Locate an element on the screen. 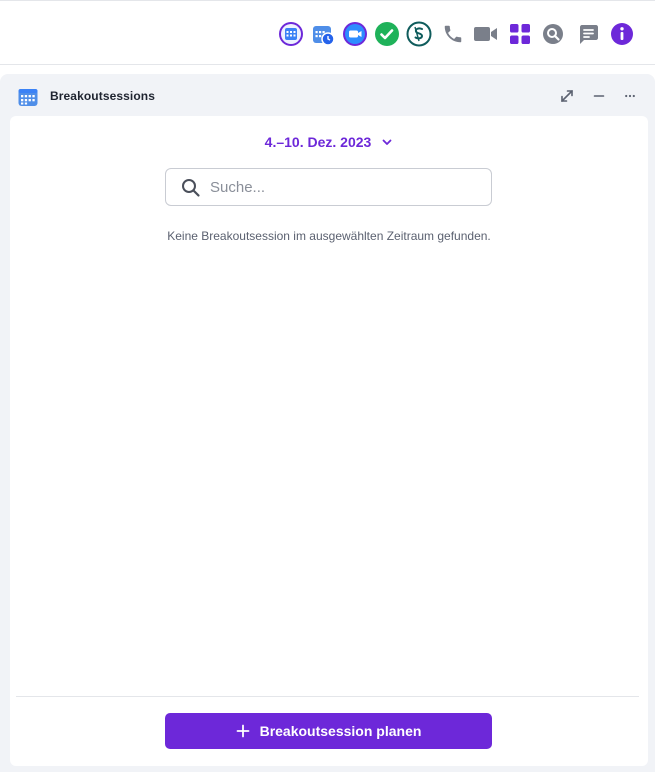 This screenshot has width=655, height=772. panel-title: Breakoutsessions is located at coordinates (102, 96).